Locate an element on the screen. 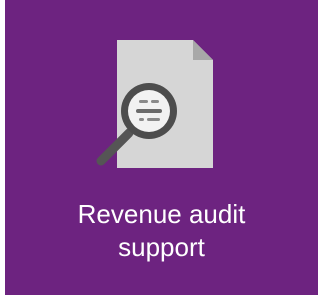  document-fold is located at coordinates (203, 50).